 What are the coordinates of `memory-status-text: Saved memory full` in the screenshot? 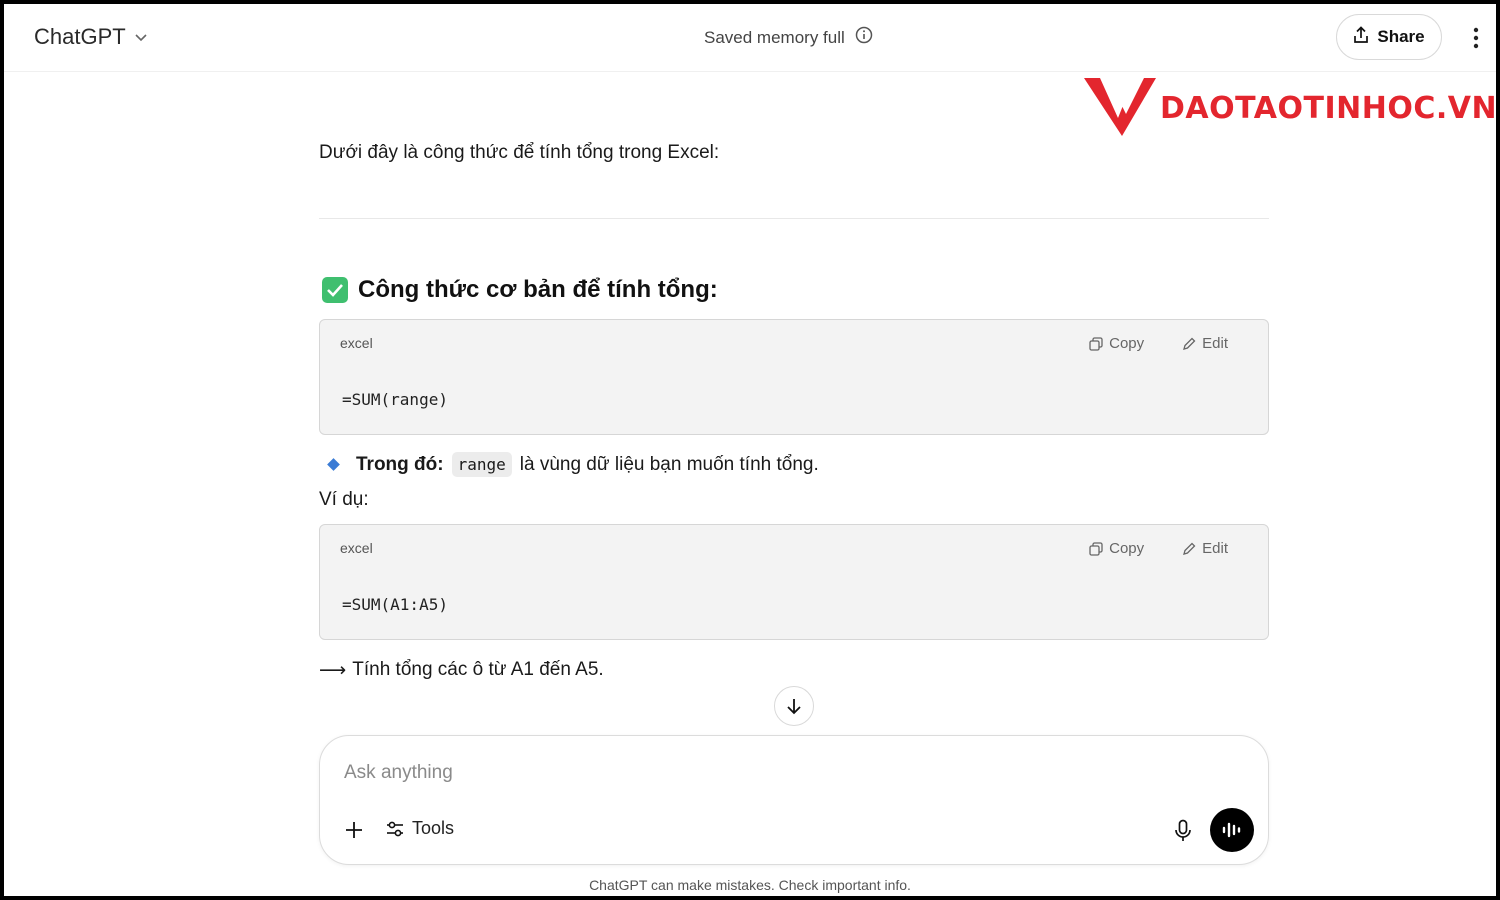 It's located at (774, 37).